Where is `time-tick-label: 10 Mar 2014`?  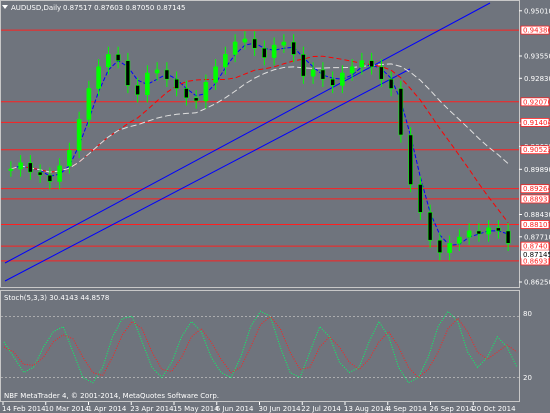 time-tick-label: 10 Mar 2014 is located at coordinates (67, 409).